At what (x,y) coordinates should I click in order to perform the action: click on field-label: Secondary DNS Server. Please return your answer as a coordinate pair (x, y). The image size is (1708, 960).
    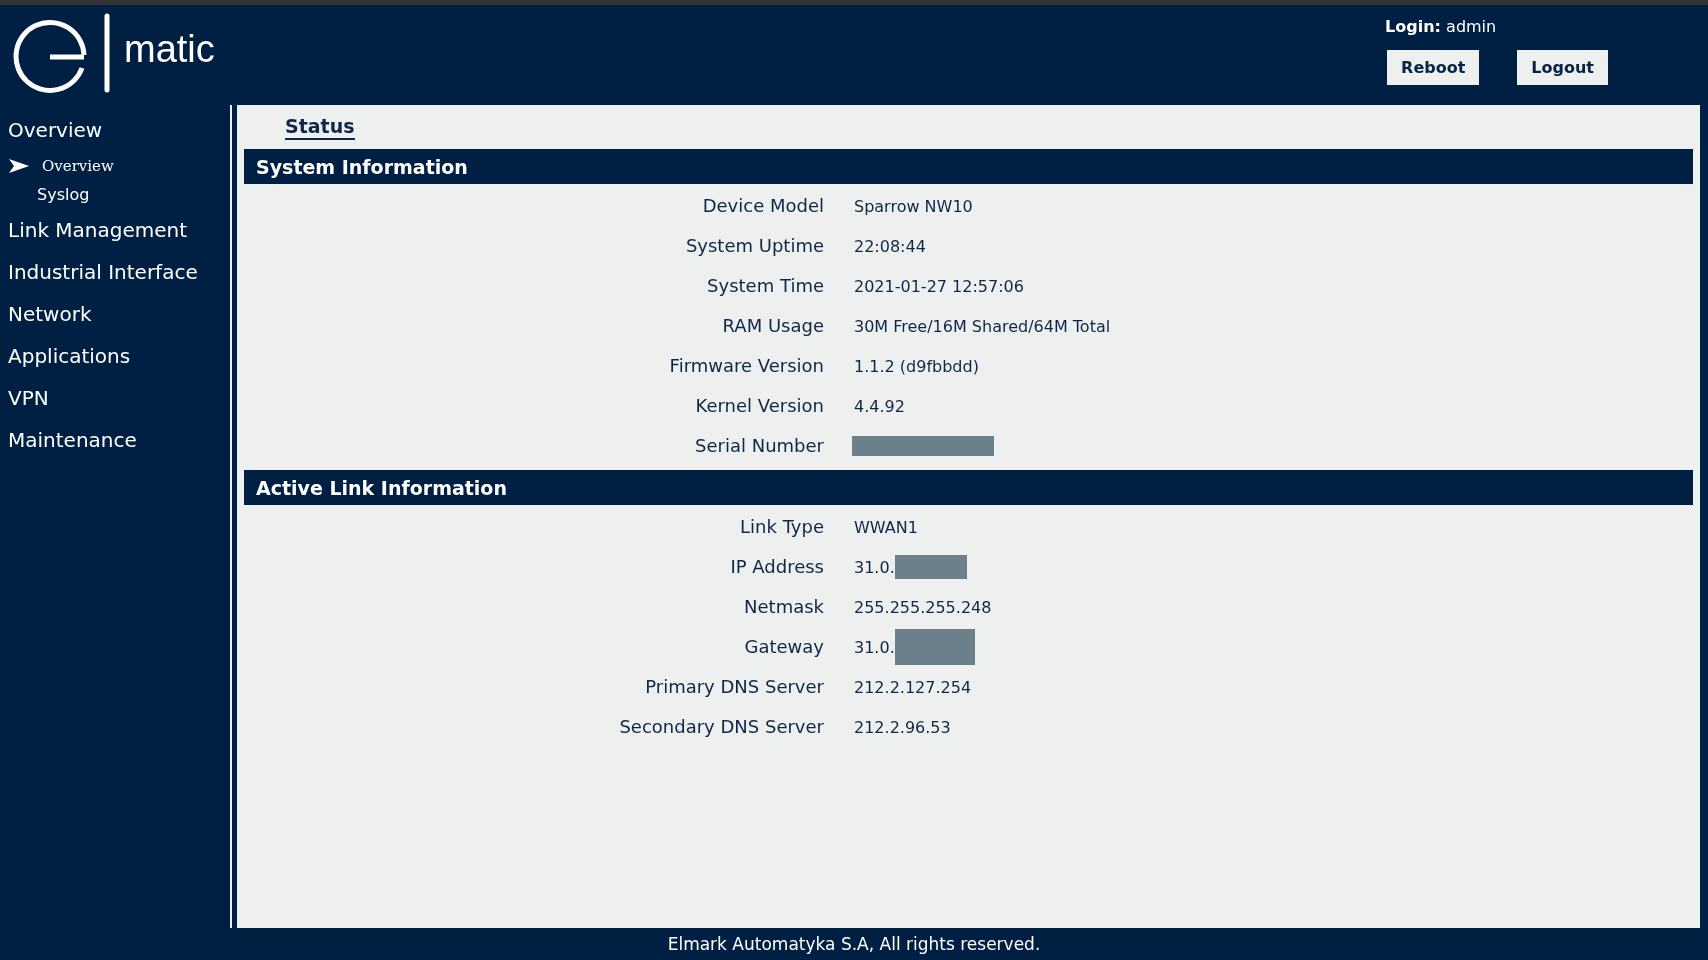
    Looking at the image, I should click on (721, 727).